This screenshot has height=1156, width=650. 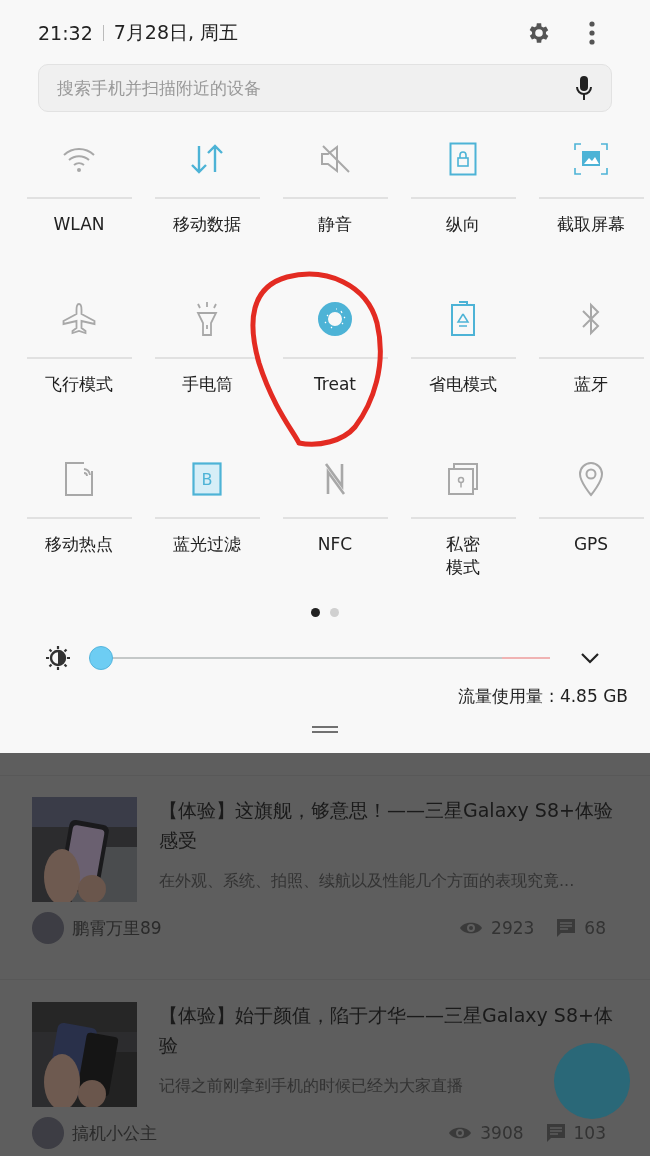 I want to click on clock-time: 21:32, so click(x=65, y=33).